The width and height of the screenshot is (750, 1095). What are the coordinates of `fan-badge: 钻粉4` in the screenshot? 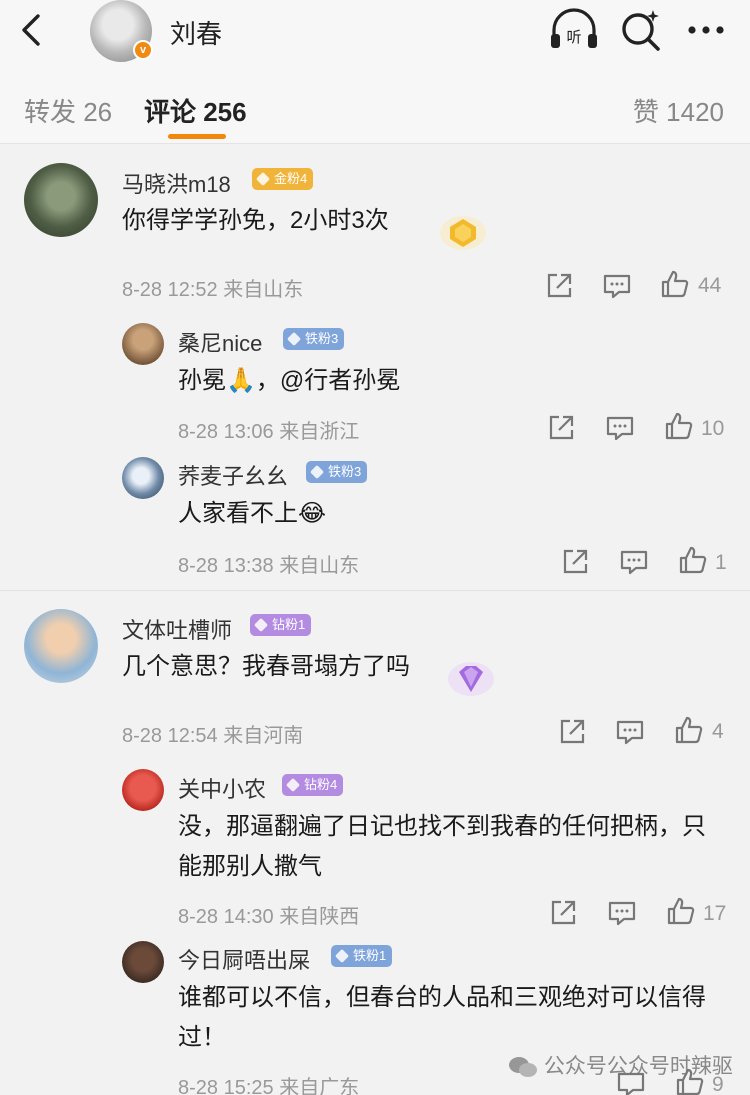 It's located at (313, 785).